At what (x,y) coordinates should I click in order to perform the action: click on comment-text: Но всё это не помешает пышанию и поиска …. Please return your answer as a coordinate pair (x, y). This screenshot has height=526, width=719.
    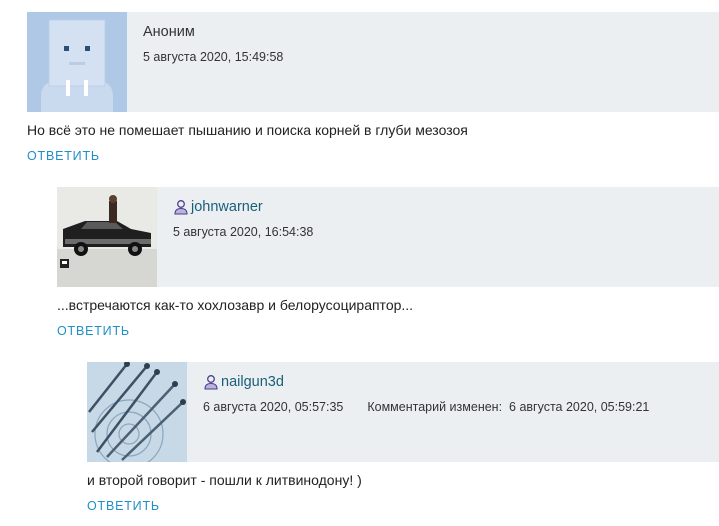
    Looking at the image, I should click on (247, 130).